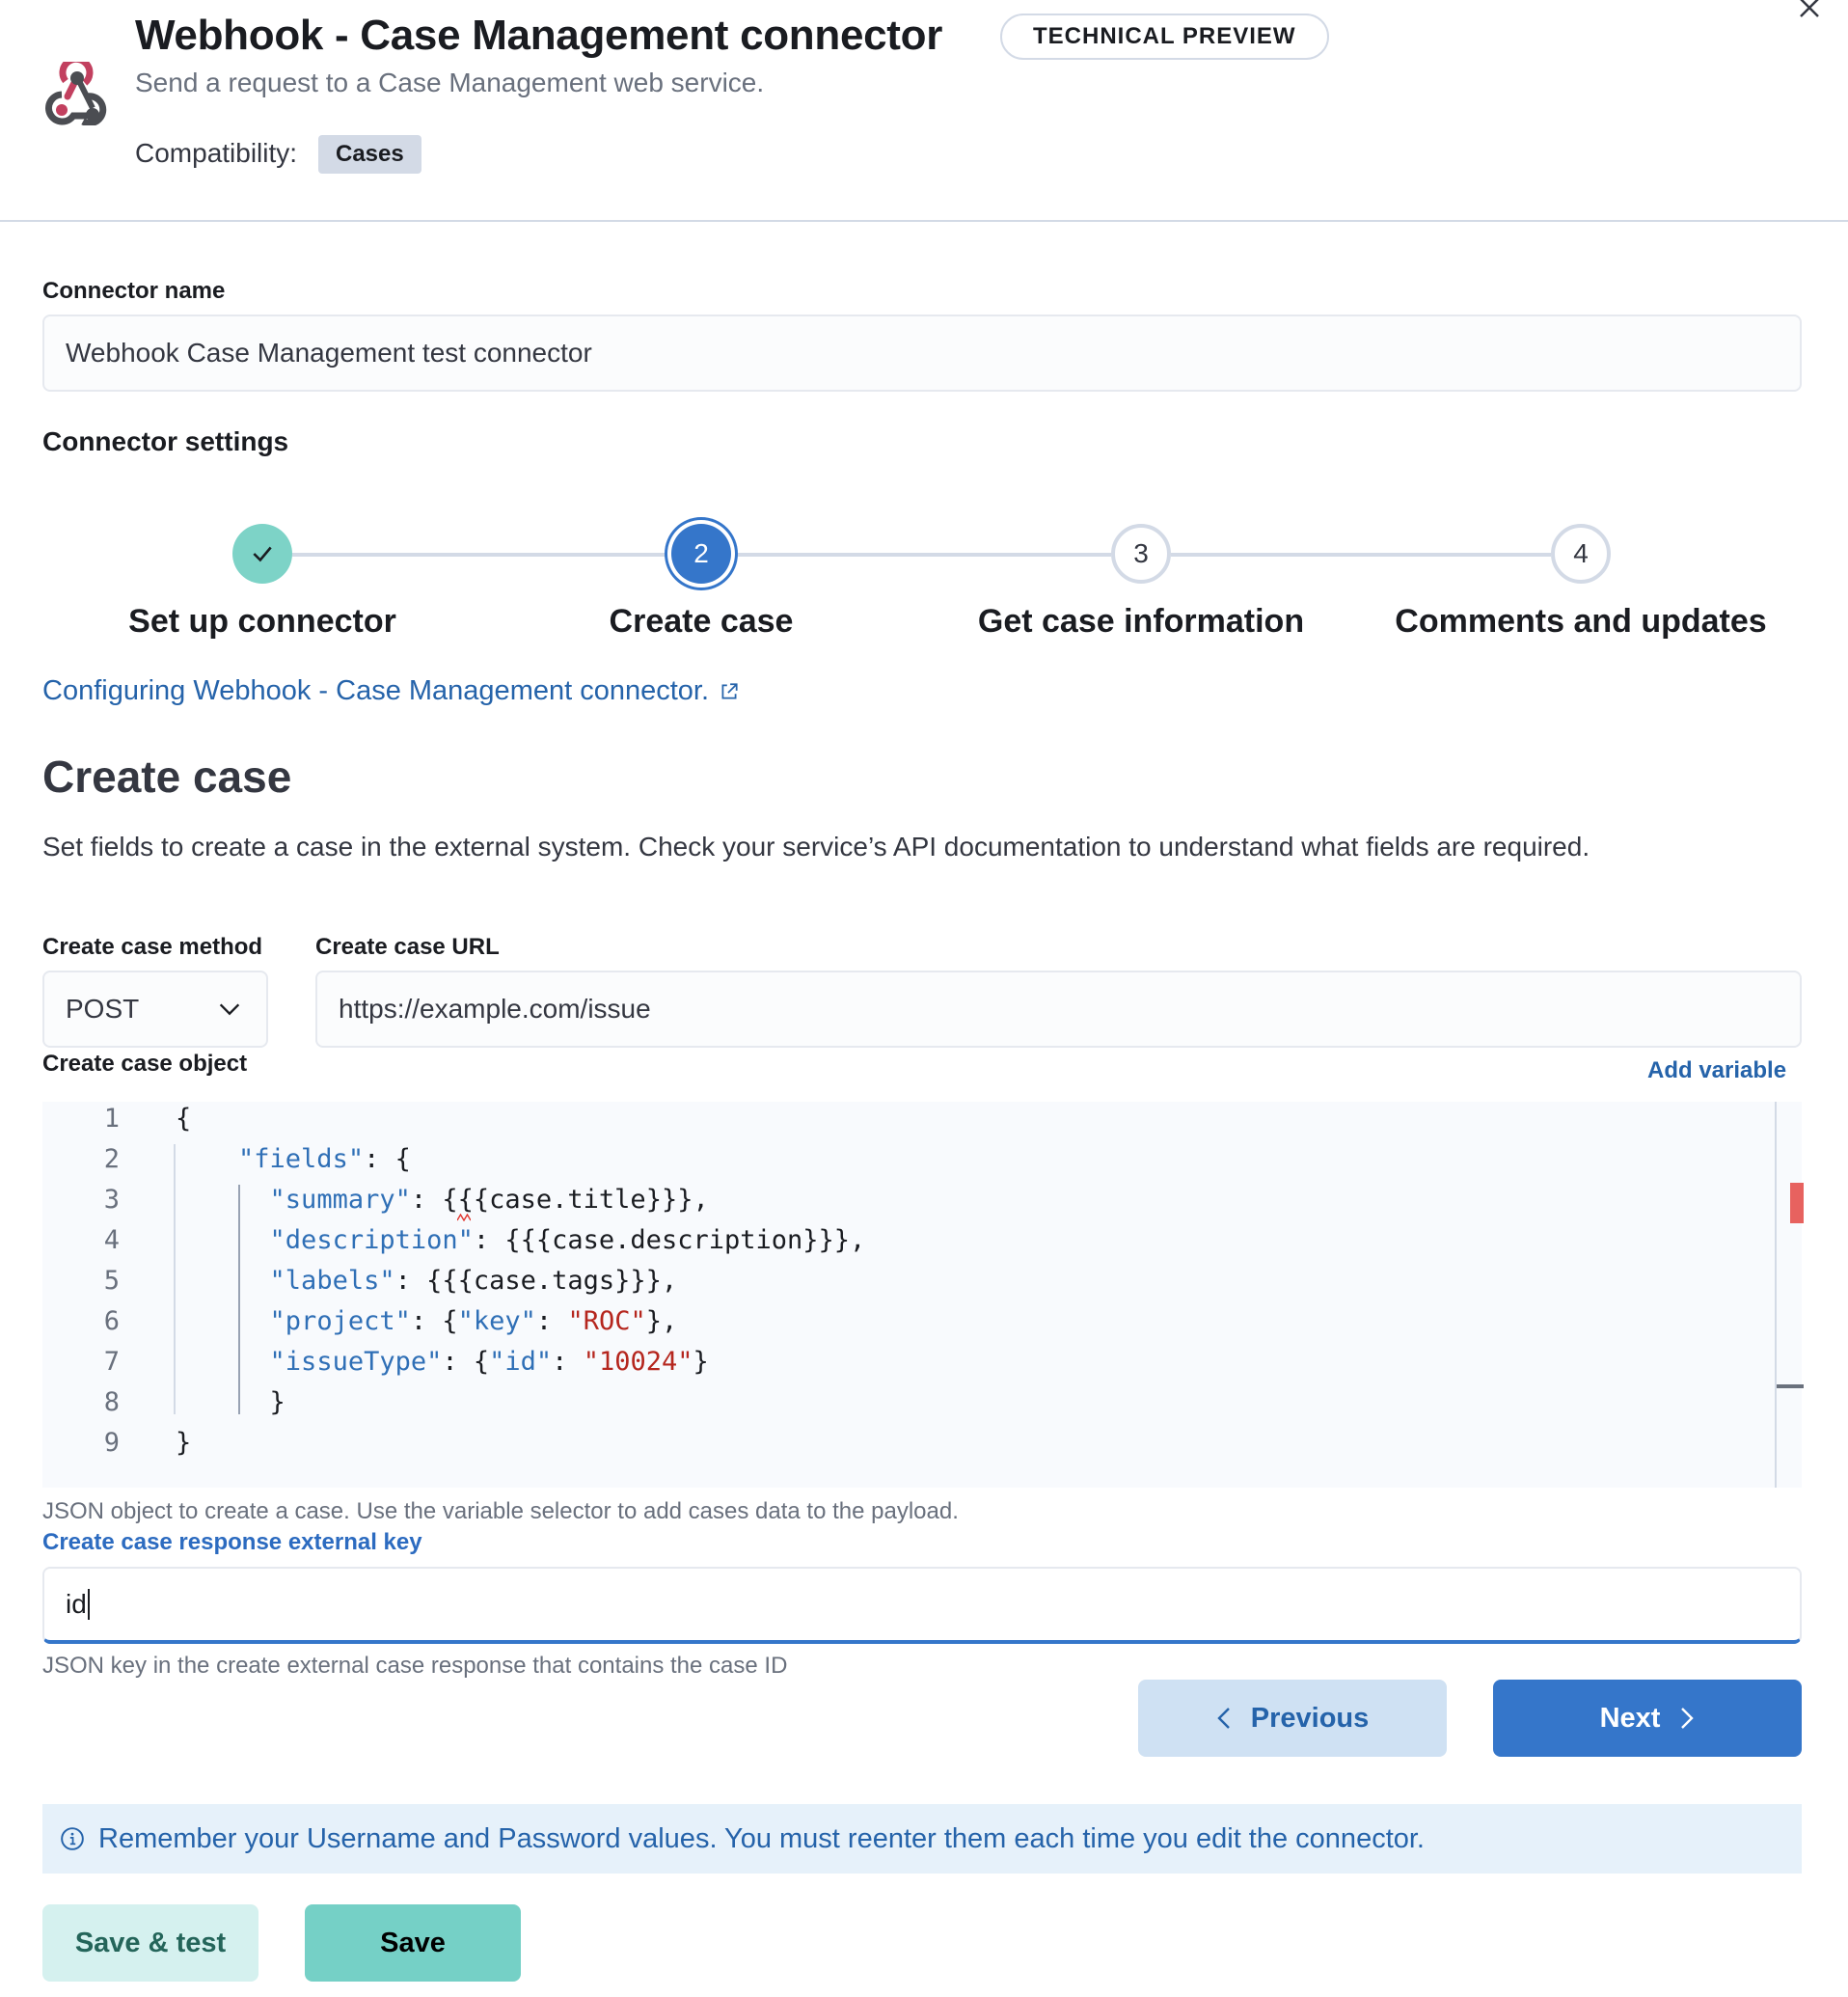  I want to click on step-3-indicator: 3, so click(1141, 554).